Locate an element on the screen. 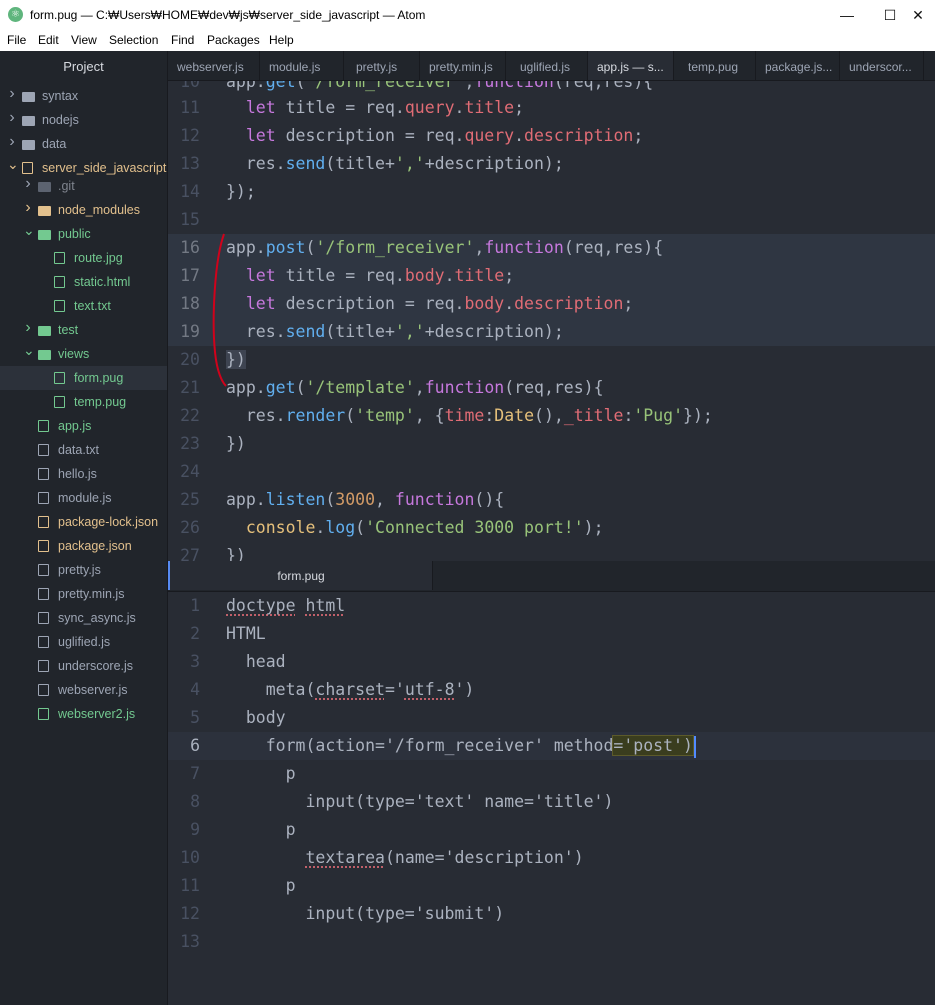  code-line: 12 input(type='submit') is located at coordinates (342, 913).